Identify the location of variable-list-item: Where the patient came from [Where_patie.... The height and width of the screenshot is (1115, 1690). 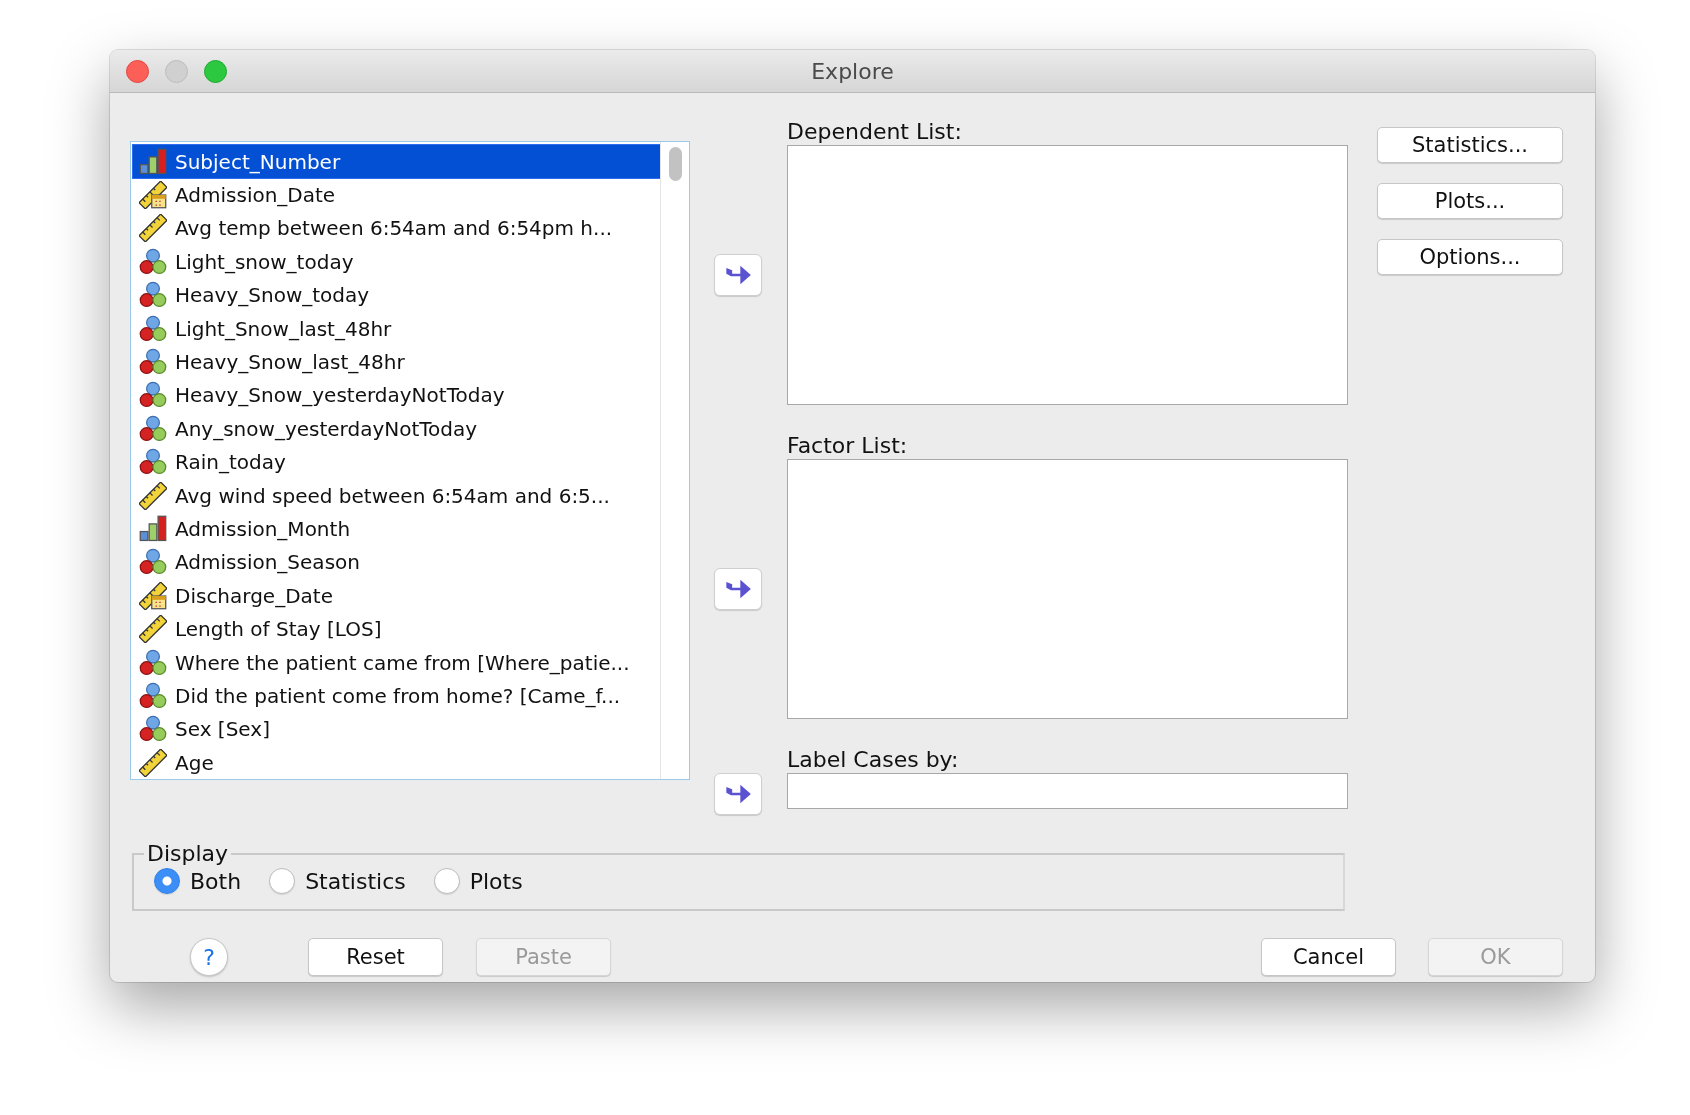
(396, 662).